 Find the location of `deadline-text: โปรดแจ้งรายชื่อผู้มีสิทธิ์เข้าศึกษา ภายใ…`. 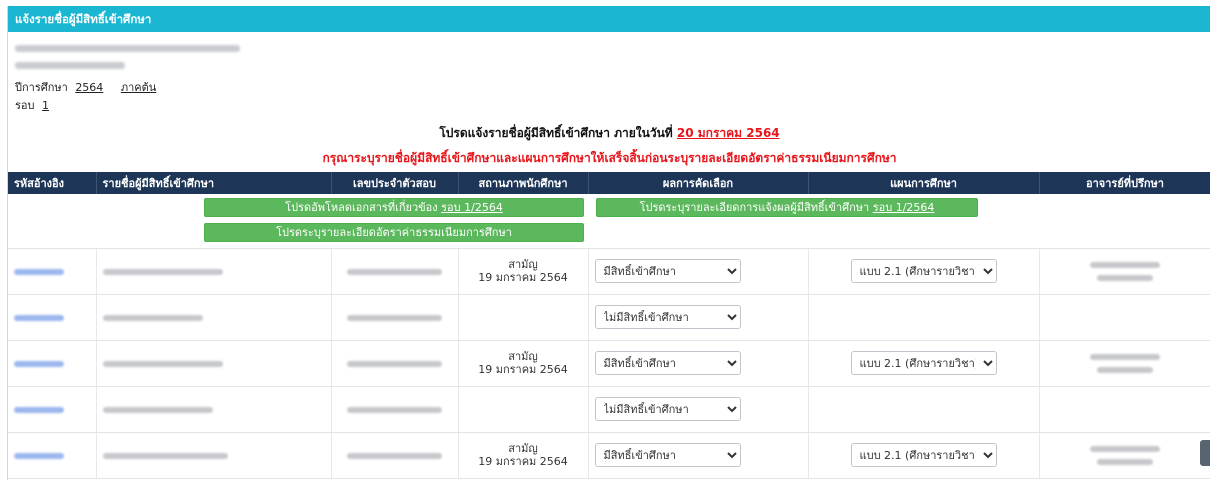

deadline-text: โปรดแจ้งรายชื่อผู้มีสิทธิ์เข้าศึกษา ภายใ… is located at coordinates (556, 133).